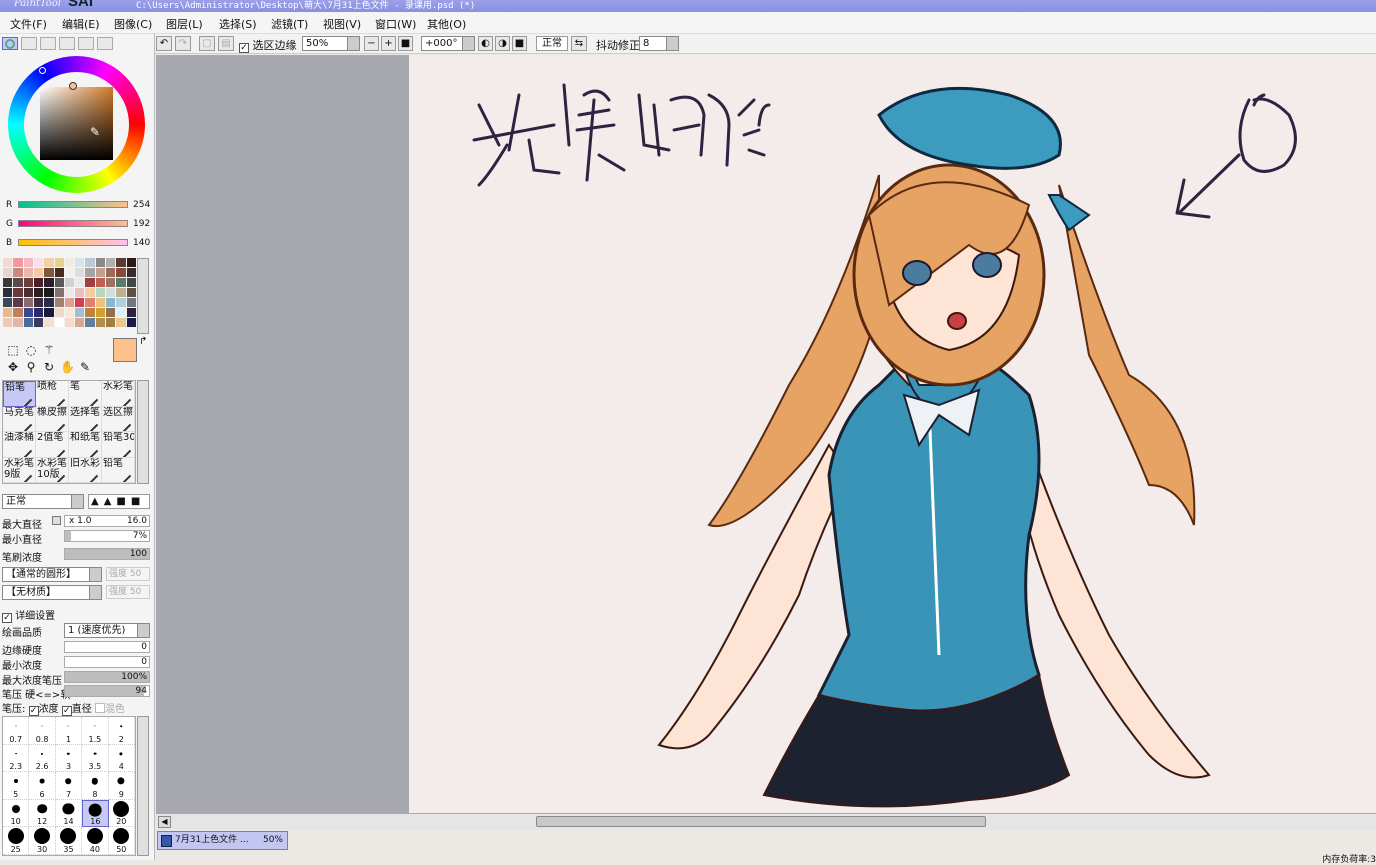 This screenshot has width=1376, height=865. I want to click on brush-size-preset: 50, so click(121, 841).